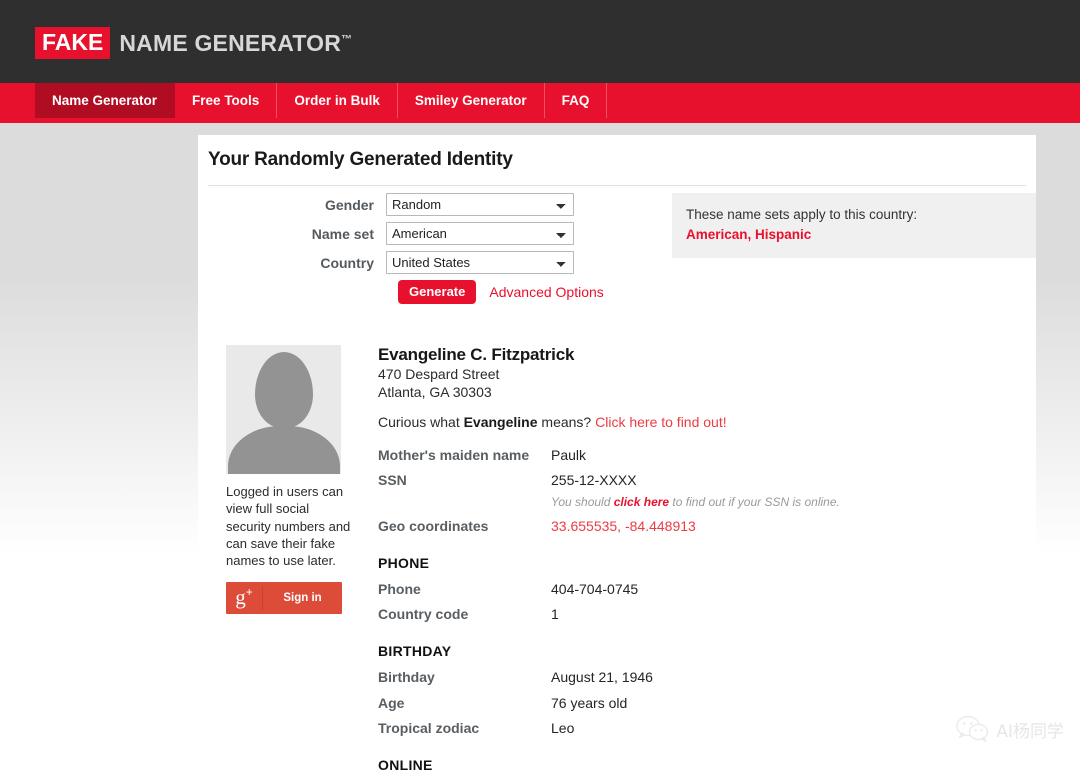  Describe the element at coordinates (17, 100) in the screenshot. I see `nav-left-spacer` at that location.